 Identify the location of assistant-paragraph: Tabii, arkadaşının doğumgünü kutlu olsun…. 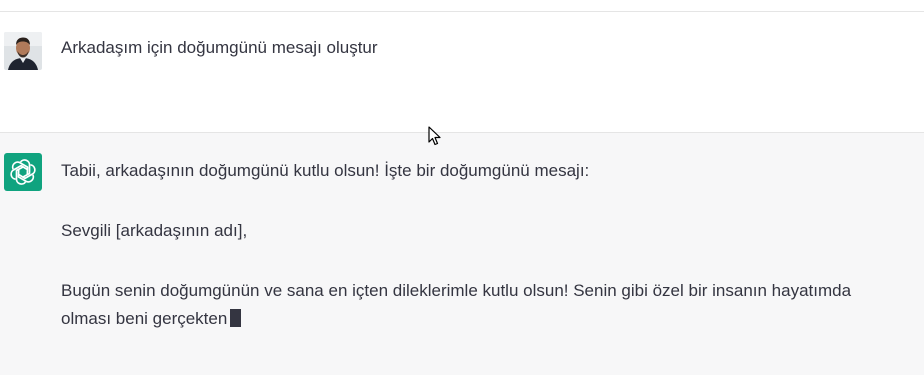
(325, 170).